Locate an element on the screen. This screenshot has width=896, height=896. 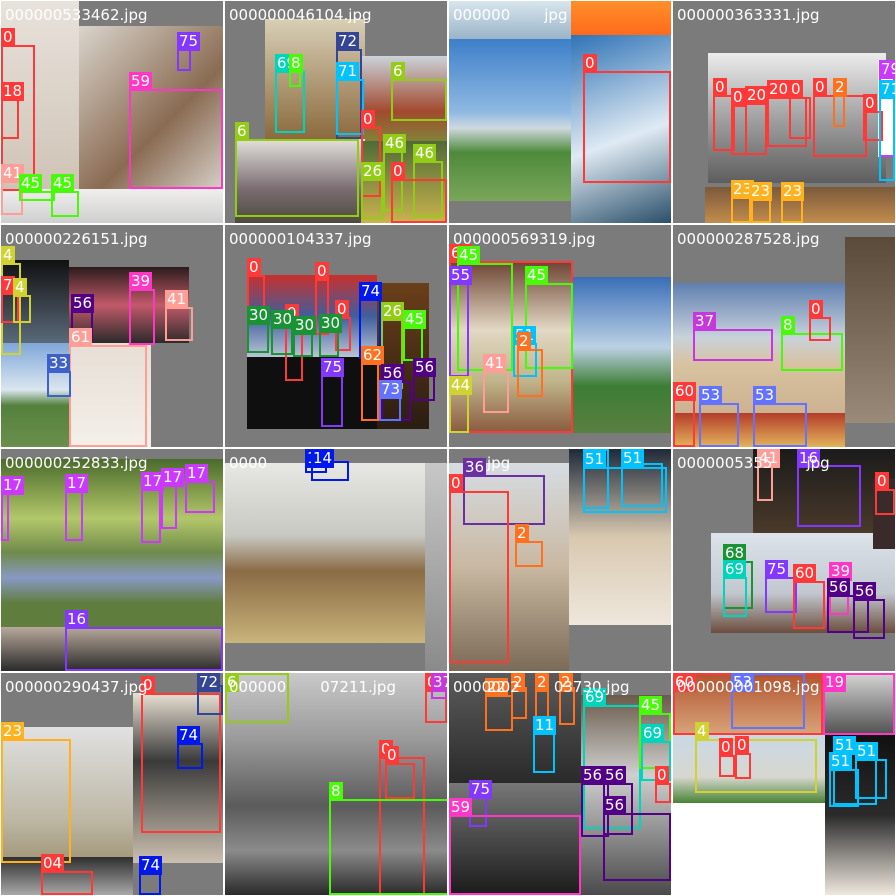
tile-filename: 000000290437.jpg is located at coordinates (76, 687).